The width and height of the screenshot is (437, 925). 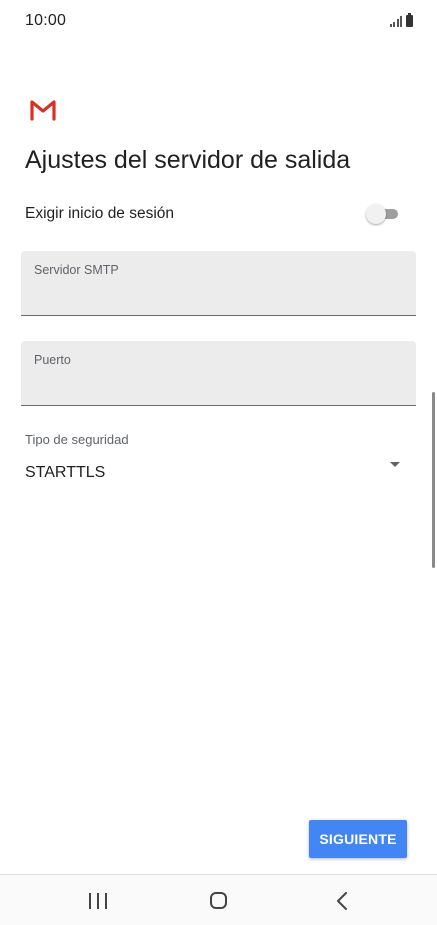 What do you see at coordinates (77, 439) in the screenshot?
I see `security-type-label: Tipo de seguridad` at bounding box center [77, 439].